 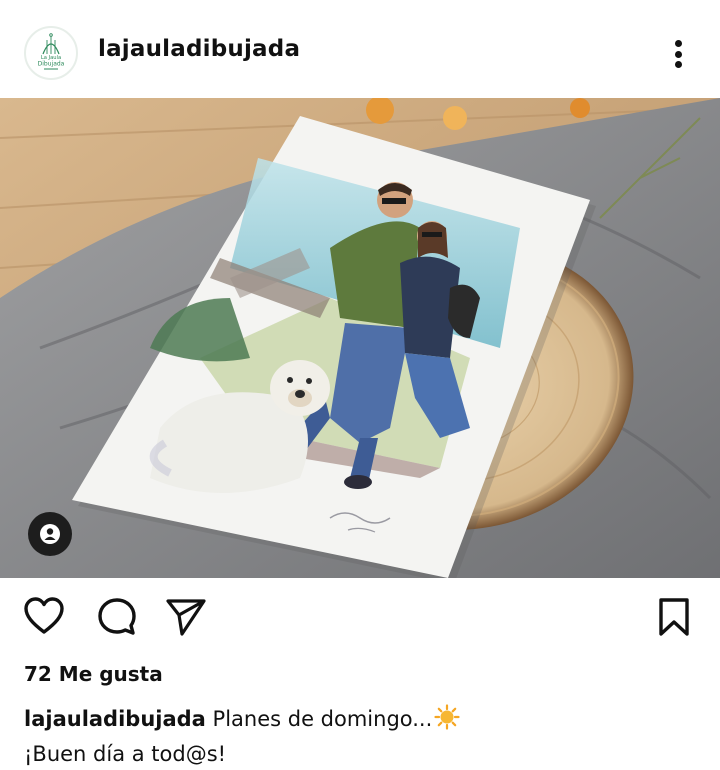 I want to click on comment-icon, so click(x=117, y=619).